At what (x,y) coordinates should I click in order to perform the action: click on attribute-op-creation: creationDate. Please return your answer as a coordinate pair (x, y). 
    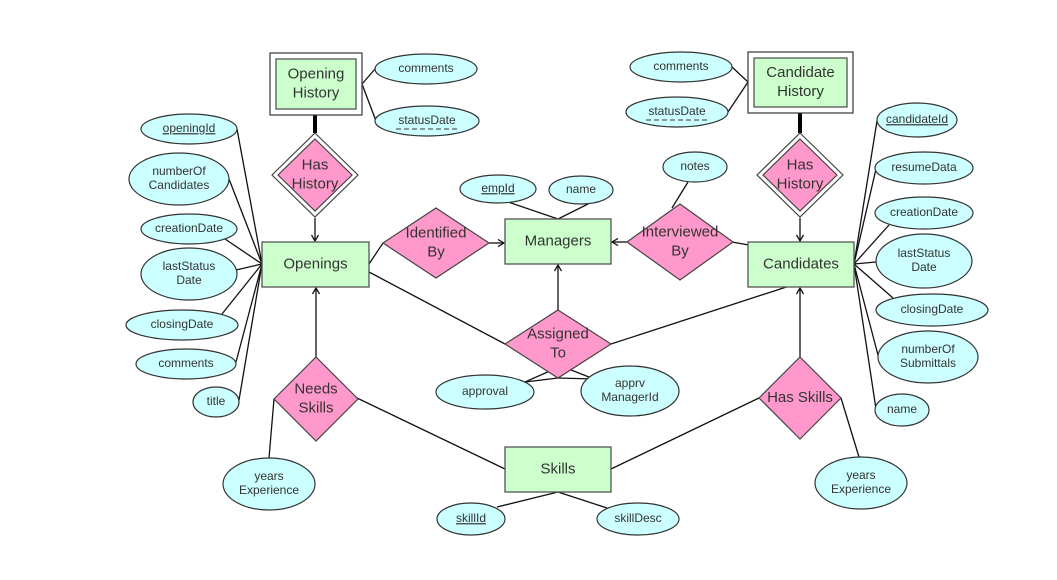
    Looking at the image, I should click on (189, 229).